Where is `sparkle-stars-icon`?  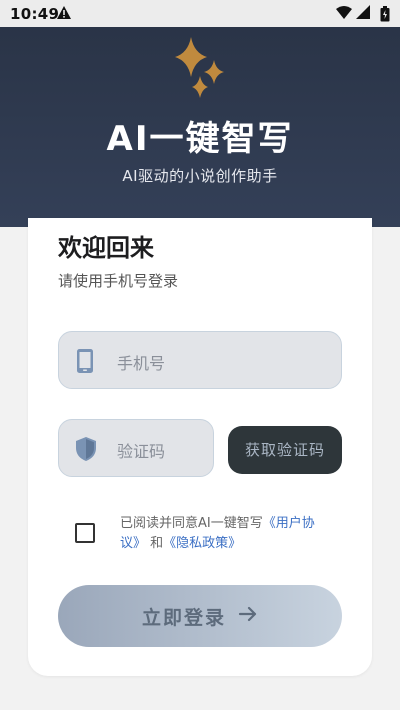
sparkle-stars-icon is located at coordinates (199, 70).